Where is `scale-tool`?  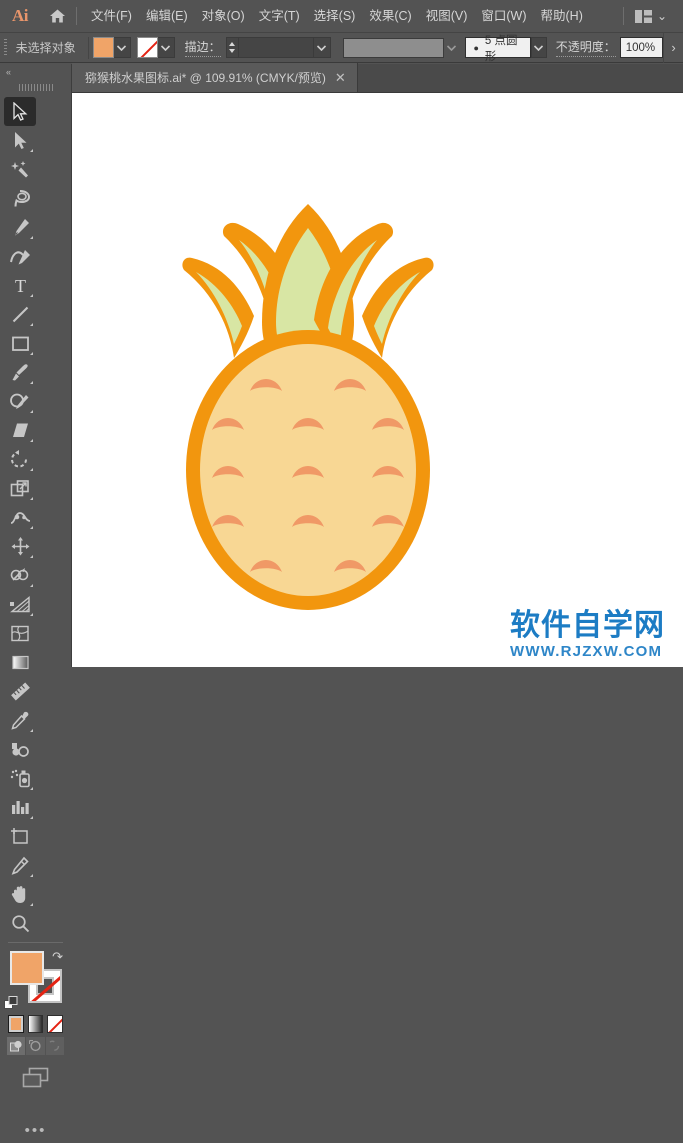 scale-tool is located at coordinates (20, 488).